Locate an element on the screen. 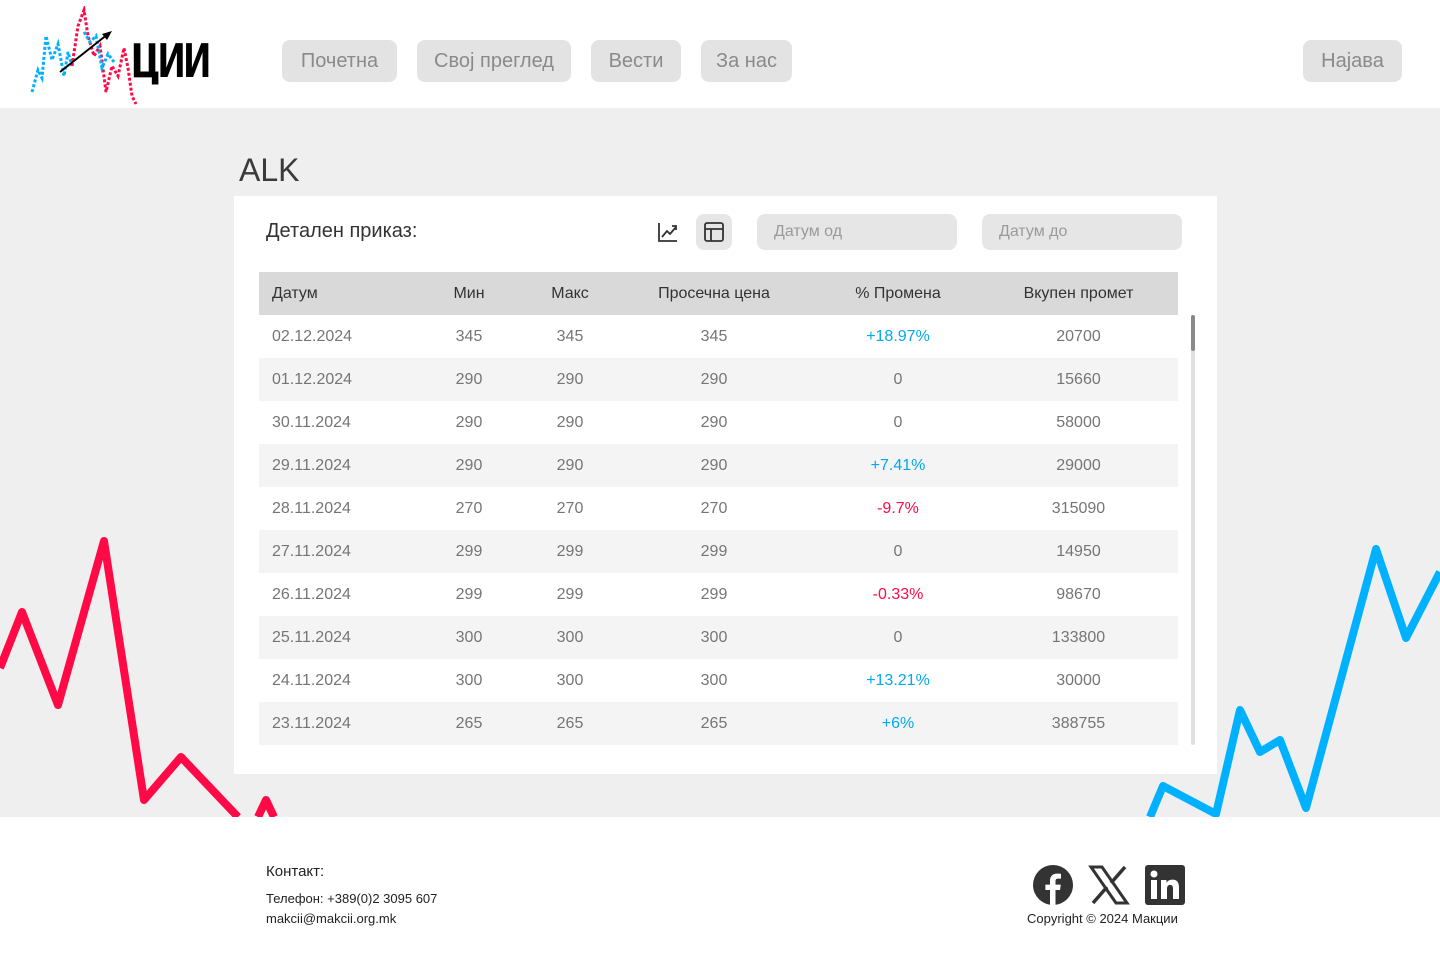 The width and height of the screenshot is (1440, 960). cell-avg-price: 345 is located at coordinates (714, 336).